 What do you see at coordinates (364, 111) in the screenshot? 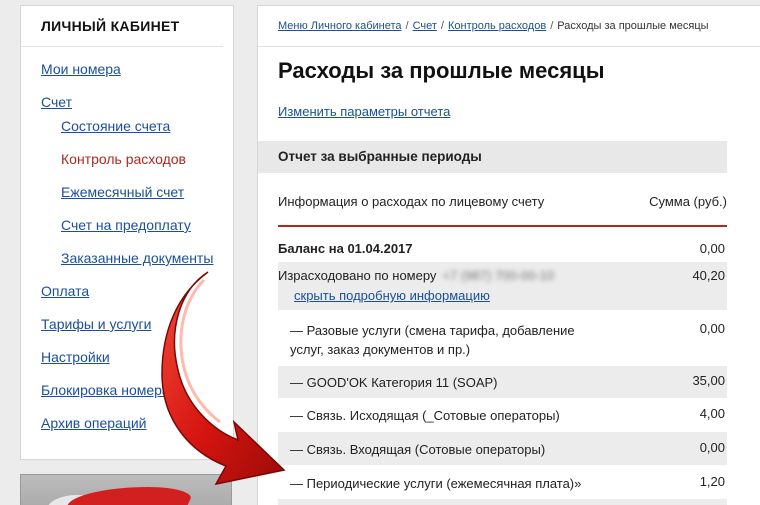
I see `change-report-params-link: Изменить параметры отчета` at bounding box center [364, 111].